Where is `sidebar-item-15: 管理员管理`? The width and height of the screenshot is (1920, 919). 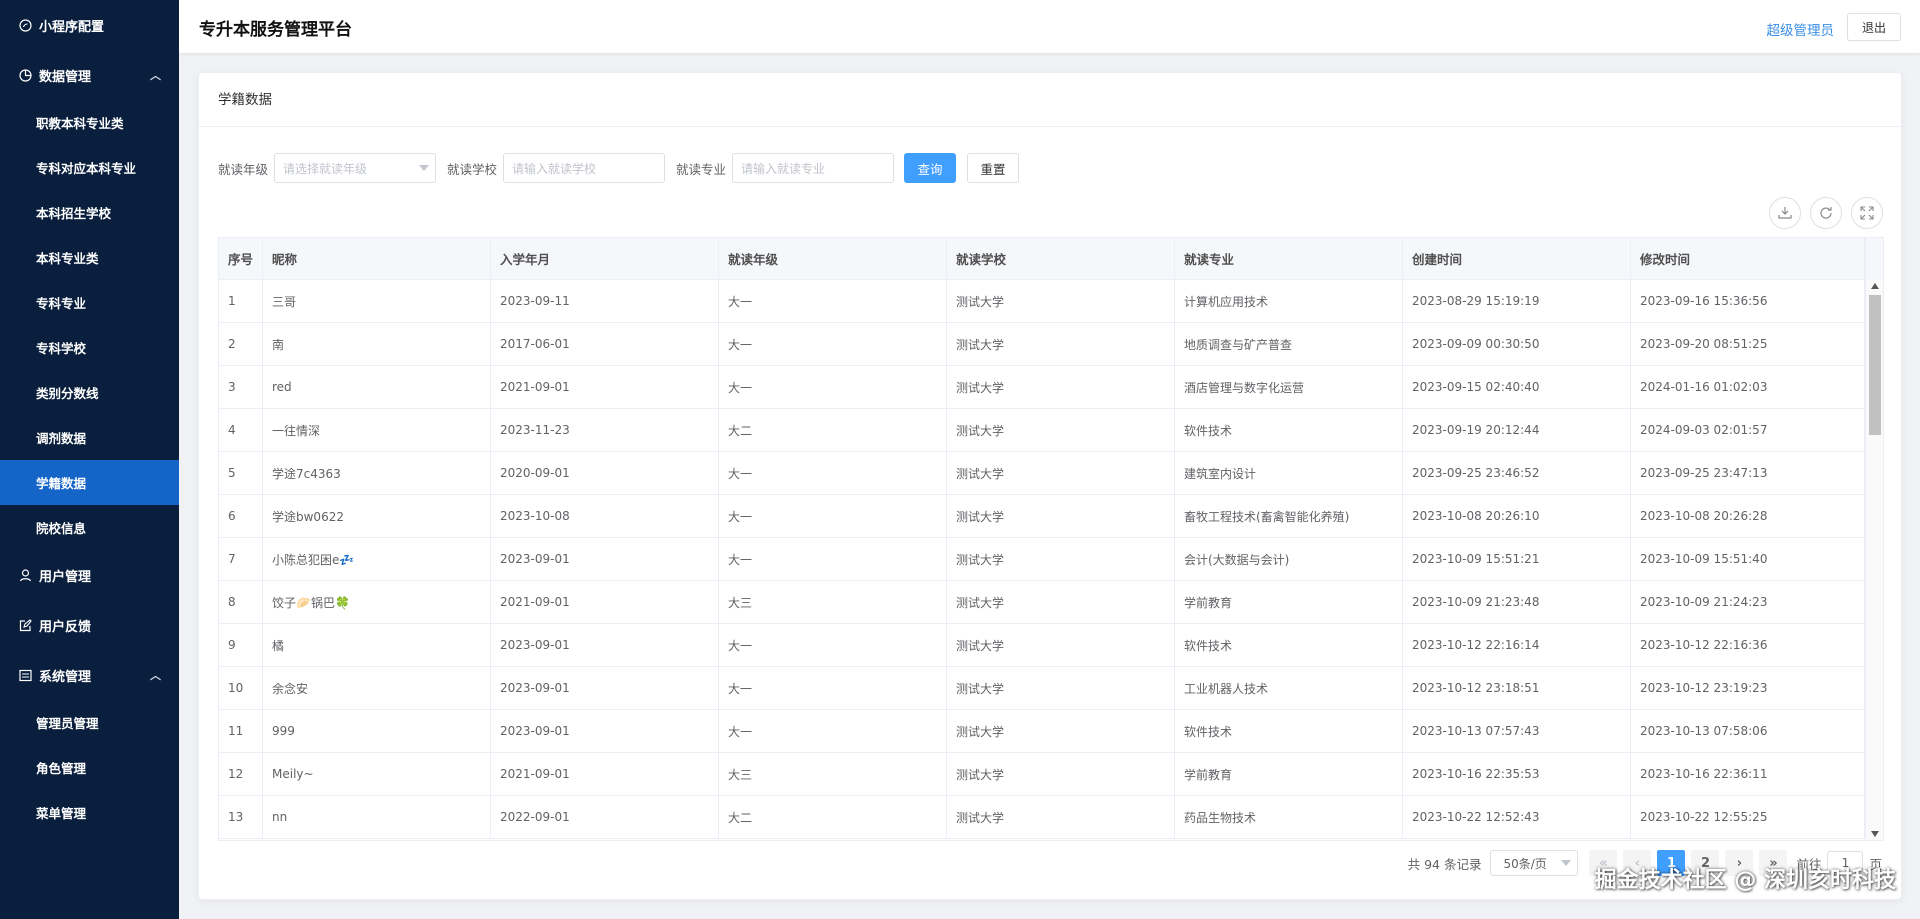
sidebar-item-15: 管理员管理 is located at coordinates (89, 722).